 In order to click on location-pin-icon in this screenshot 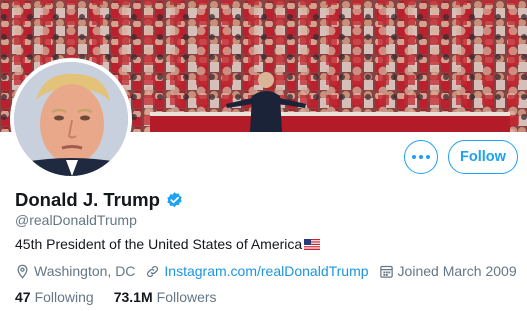, I will do `click(22, 271)`.